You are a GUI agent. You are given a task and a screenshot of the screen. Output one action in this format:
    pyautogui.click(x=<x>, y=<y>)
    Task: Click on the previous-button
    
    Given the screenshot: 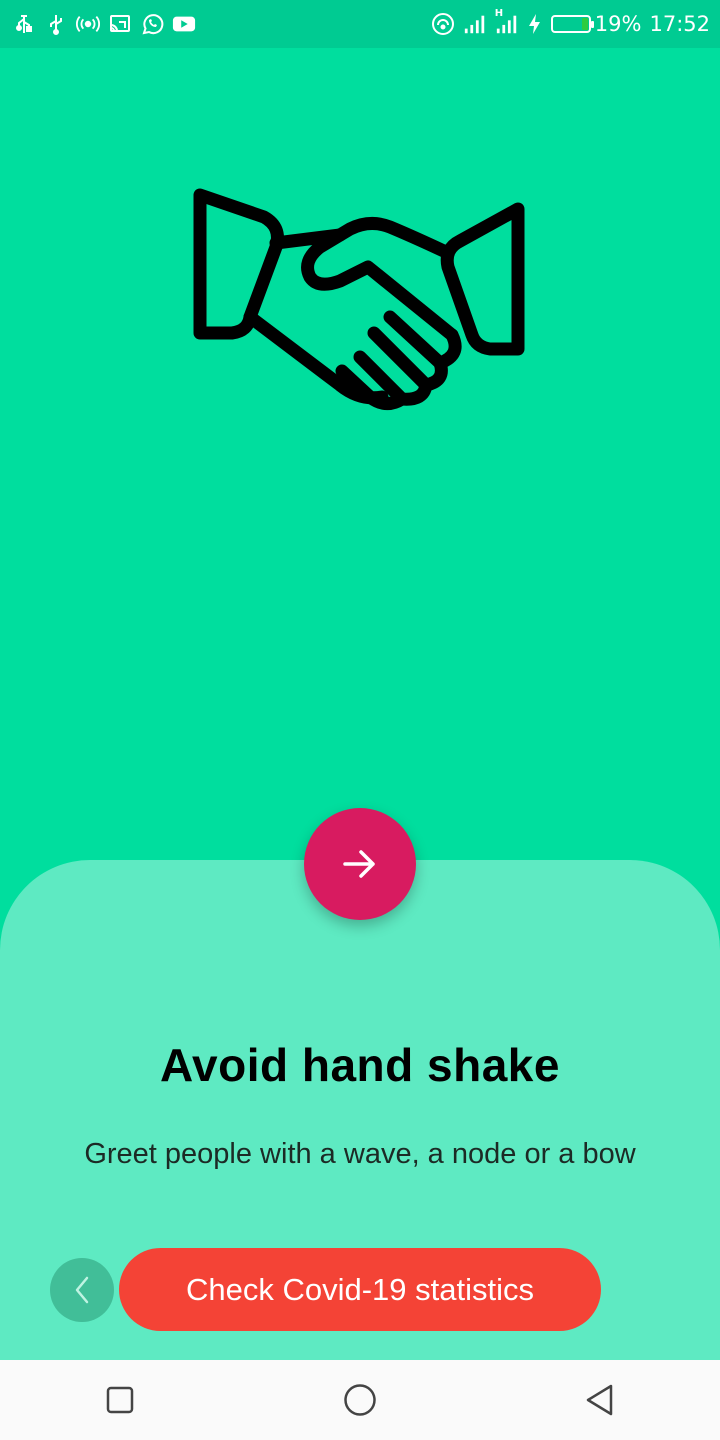 What is the action you would take?
    pyautogui.click(x=82, y=1290)
    